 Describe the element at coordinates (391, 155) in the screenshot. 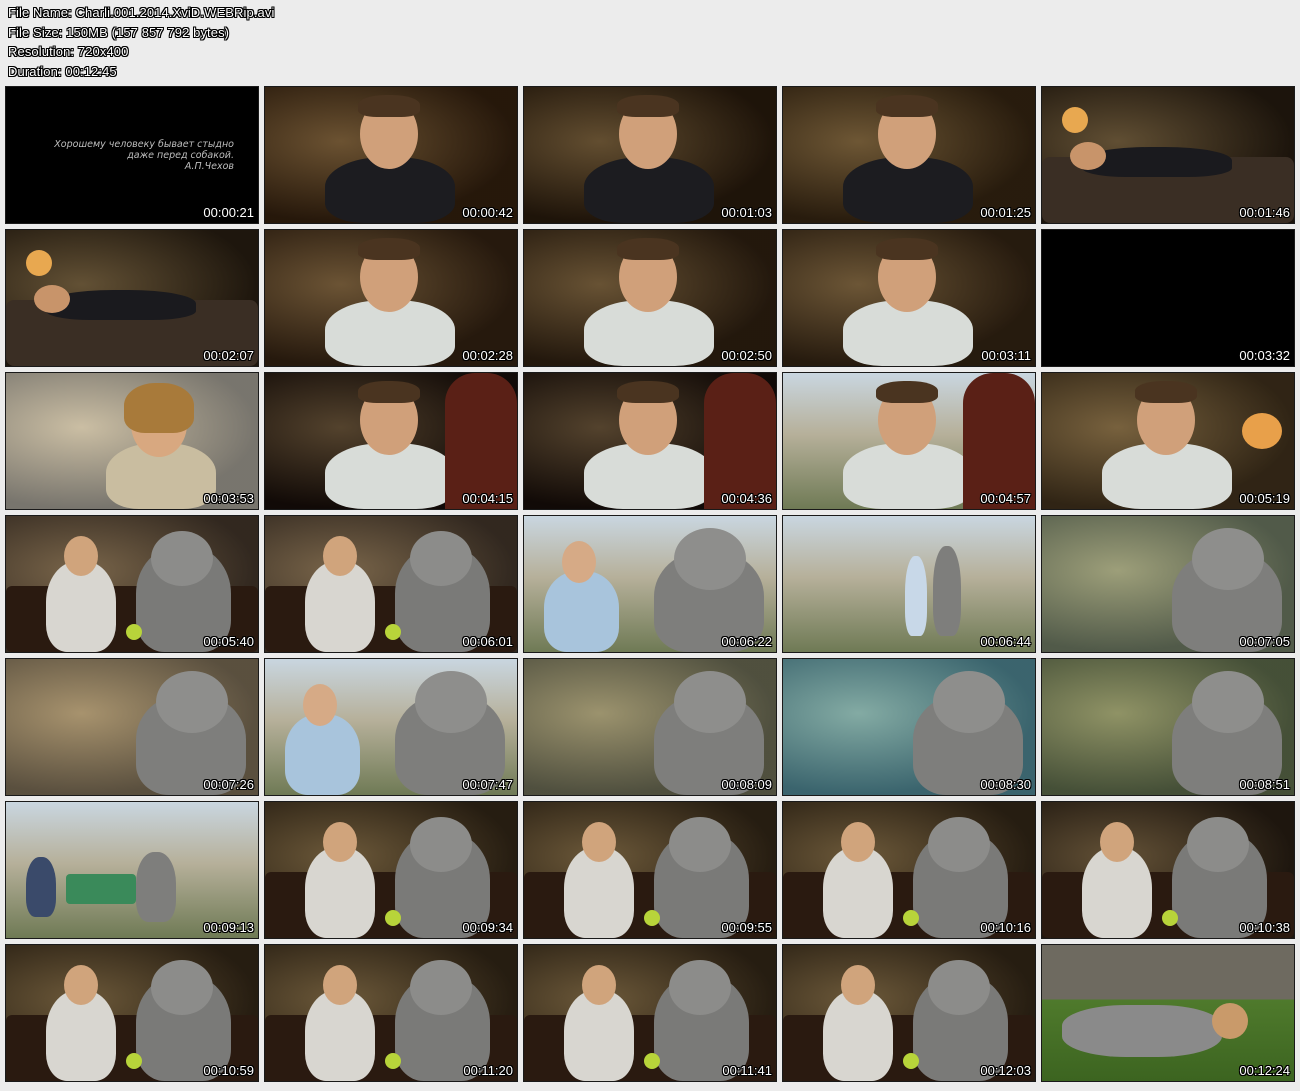

I see `video-thumbnail: 00:00:42` at that location.